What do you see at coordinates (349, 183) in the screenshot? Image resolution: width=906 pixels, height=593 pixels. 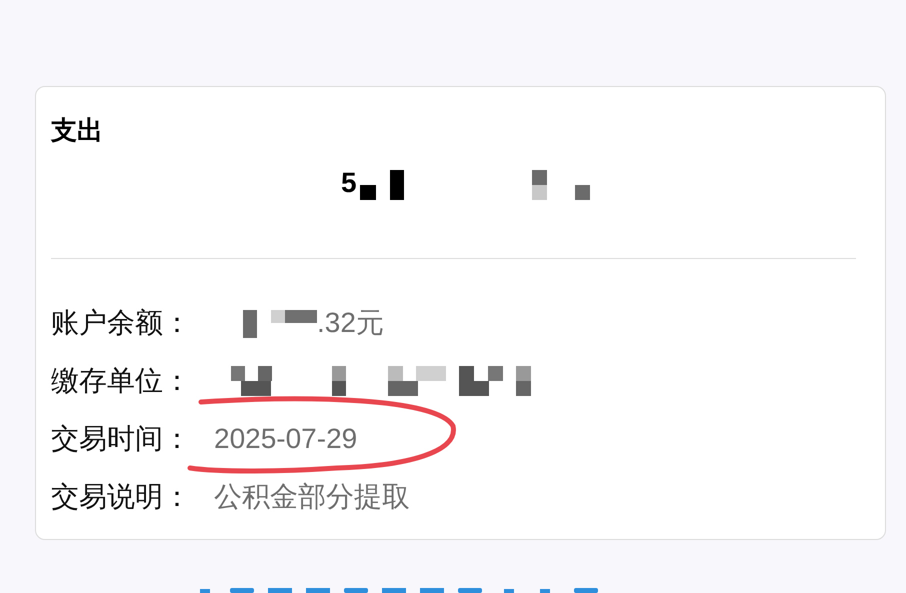 I see `amount-text: 5` at bounding box center [349, 183].